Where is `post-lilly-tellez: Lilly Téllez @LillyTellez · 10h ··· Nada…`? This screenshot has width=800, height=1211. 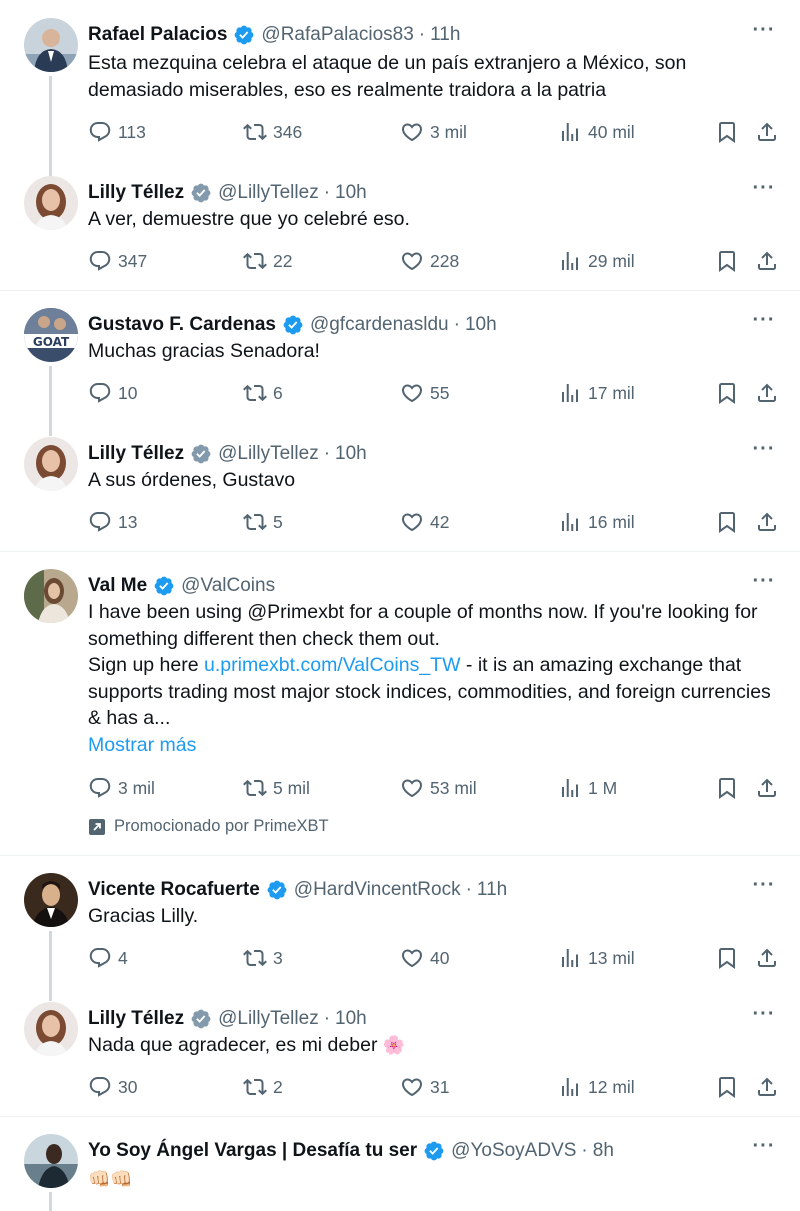 post-lilly-tellez: Lilly Téllez @LillyTellez · 10h ··· Nada… is located at coordinates (400, 1058).